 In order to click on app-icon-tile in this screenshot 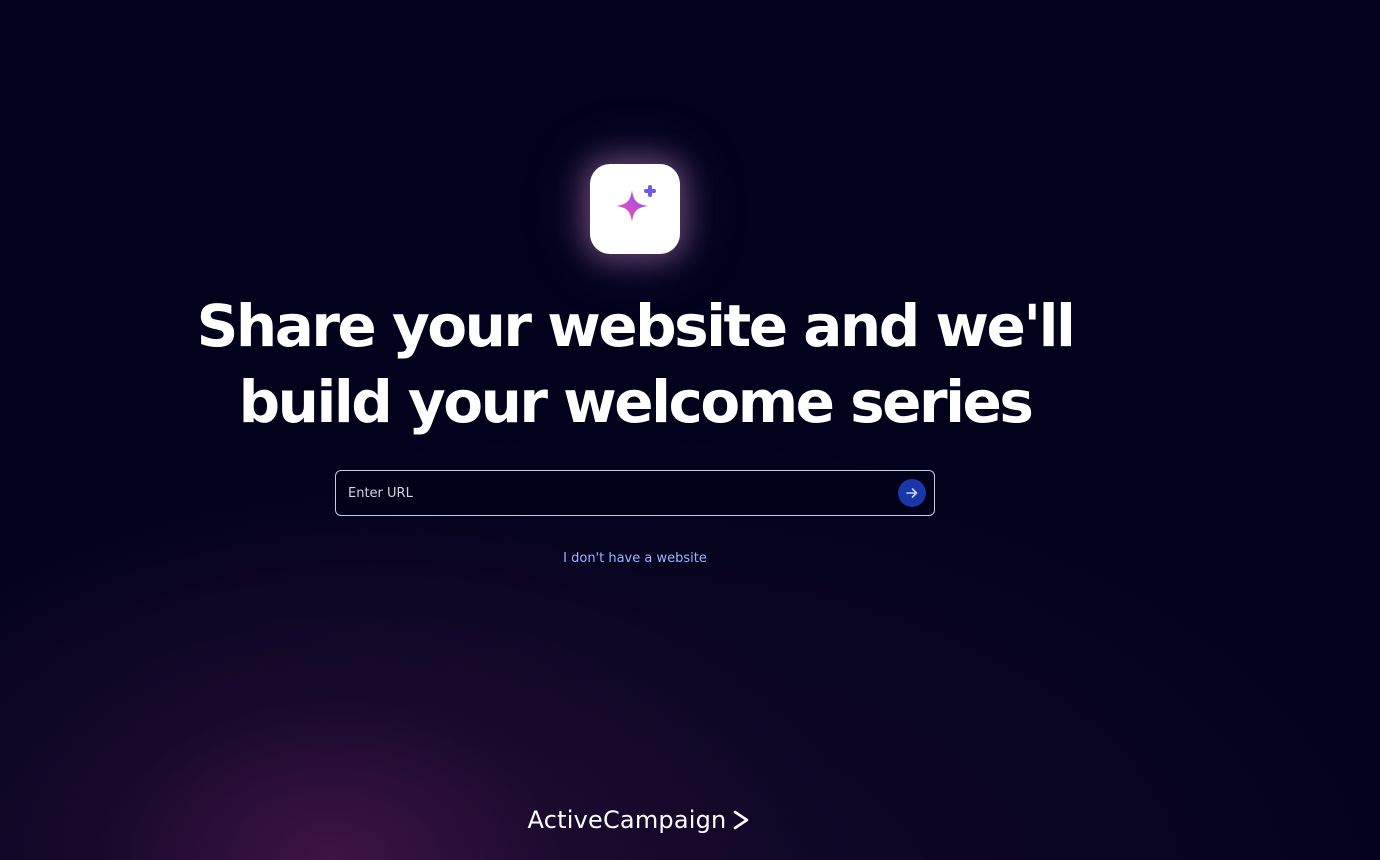, I will do `click(635, 209)`.